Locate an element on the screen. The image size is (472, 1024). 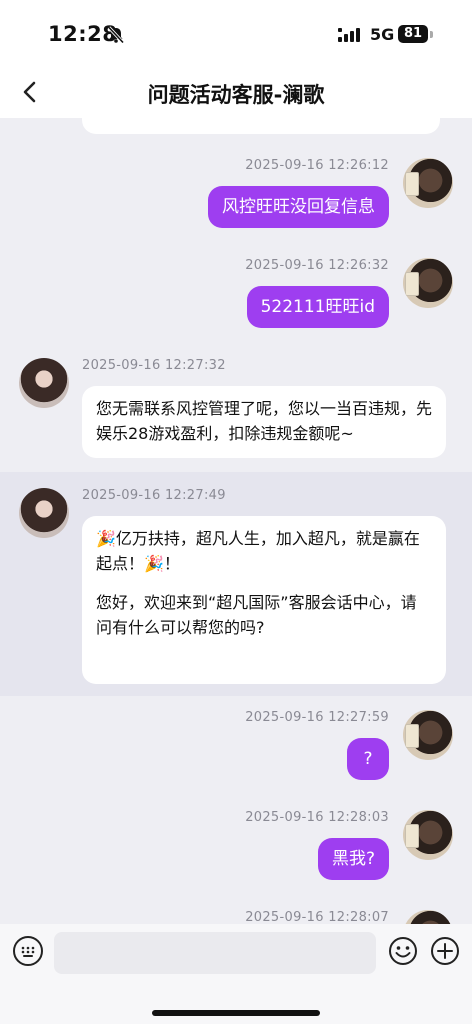
signal-icon is located at coordinates (351, 36).